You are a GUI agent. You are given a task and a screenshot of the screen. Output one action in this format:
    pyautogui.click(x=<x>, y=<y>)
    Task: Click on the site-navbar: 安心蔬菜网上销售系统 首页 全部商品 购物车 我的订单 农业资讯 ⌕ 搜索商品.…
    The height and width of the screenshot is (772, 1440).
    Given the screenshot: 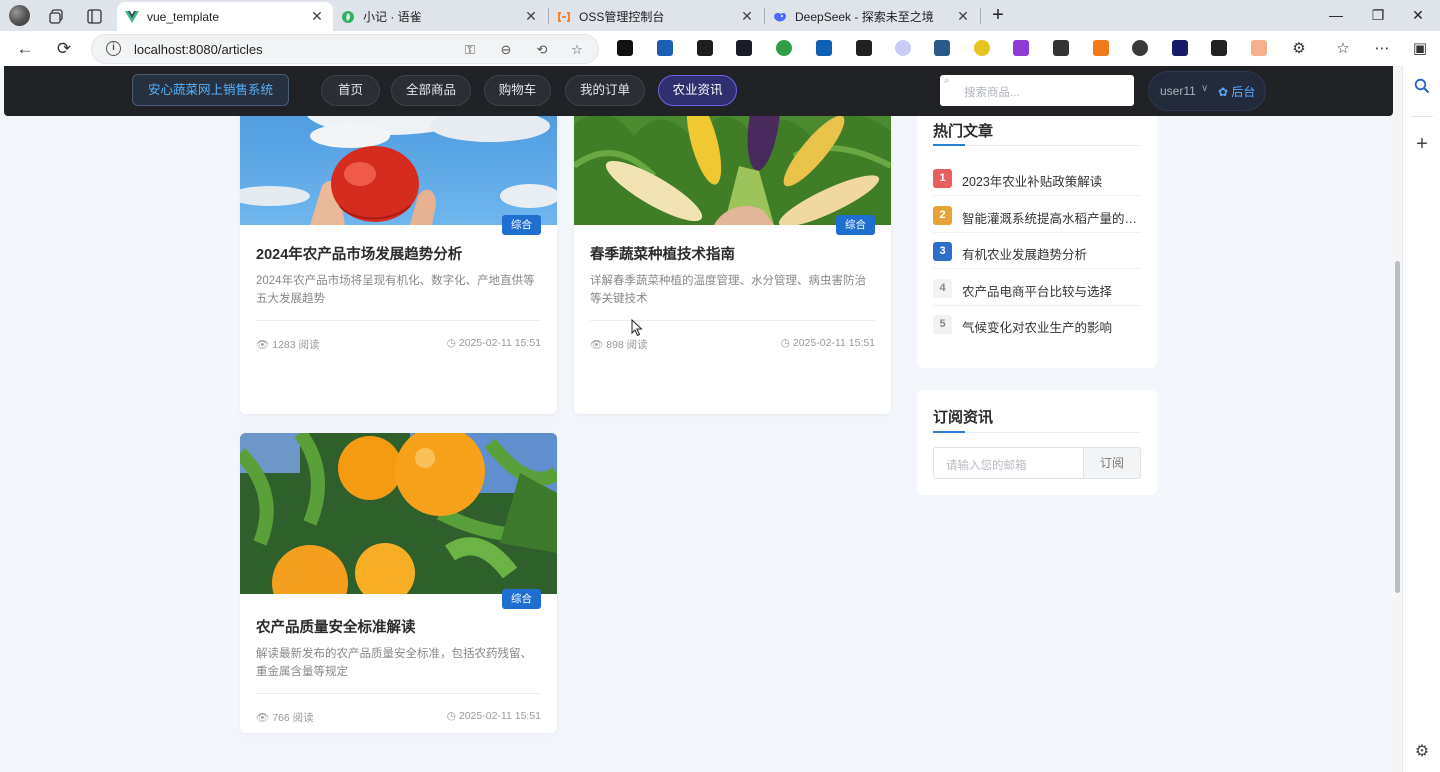 What is the action you would take?
    pyautogui.click(x=698, y=91)
    